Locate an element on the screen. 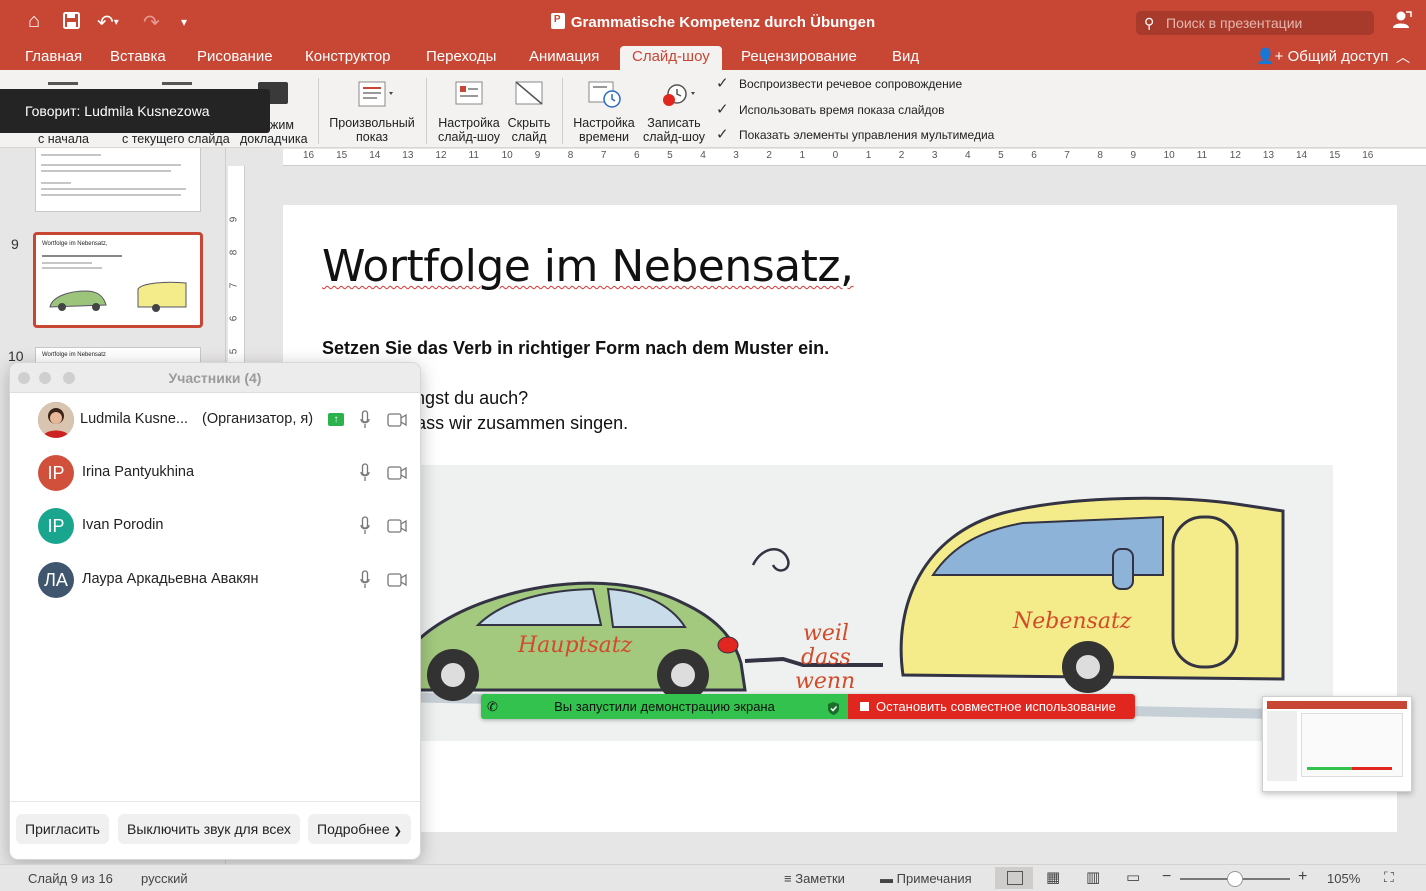 This screenshot has height=891, width=1426. participant-row: ЛА Лаура Аркадьевна Авакян is located at coordinates (215, 580).